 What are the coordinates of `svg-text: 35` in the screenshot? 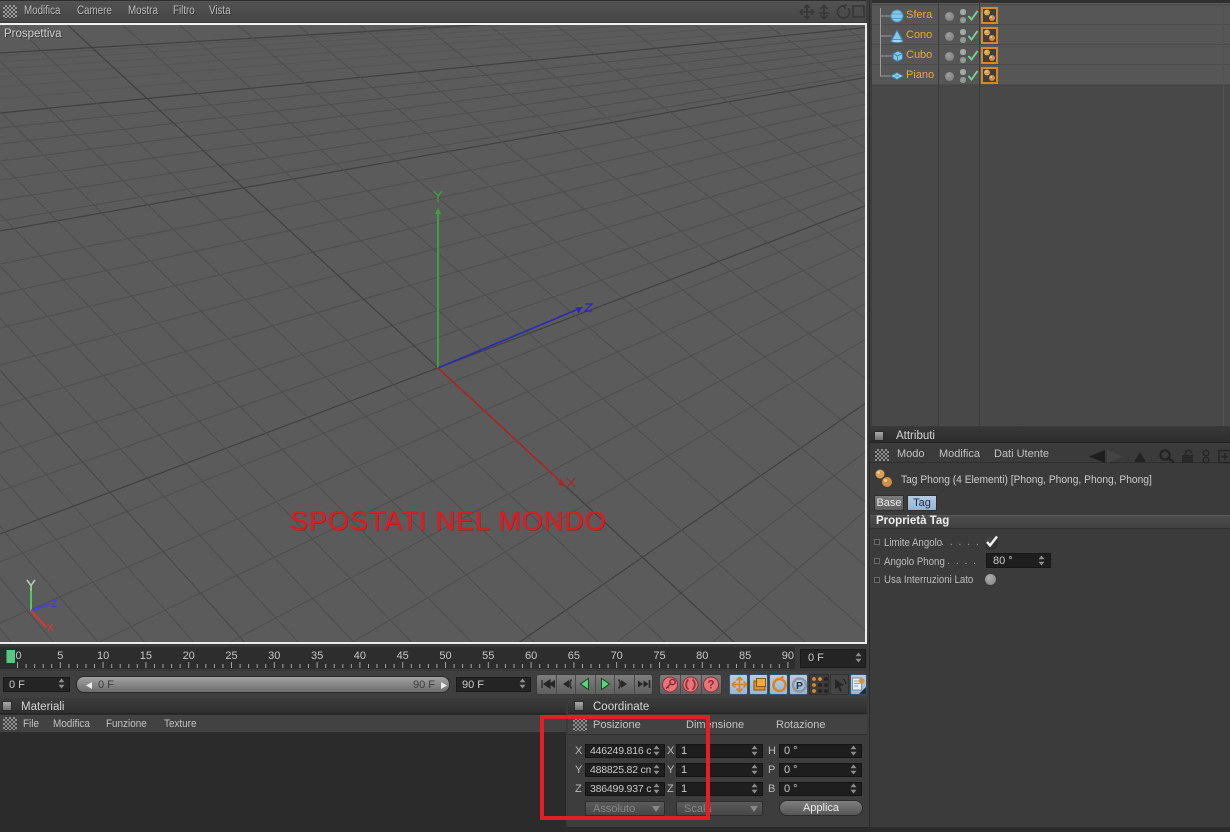 It's located at (317, 656).